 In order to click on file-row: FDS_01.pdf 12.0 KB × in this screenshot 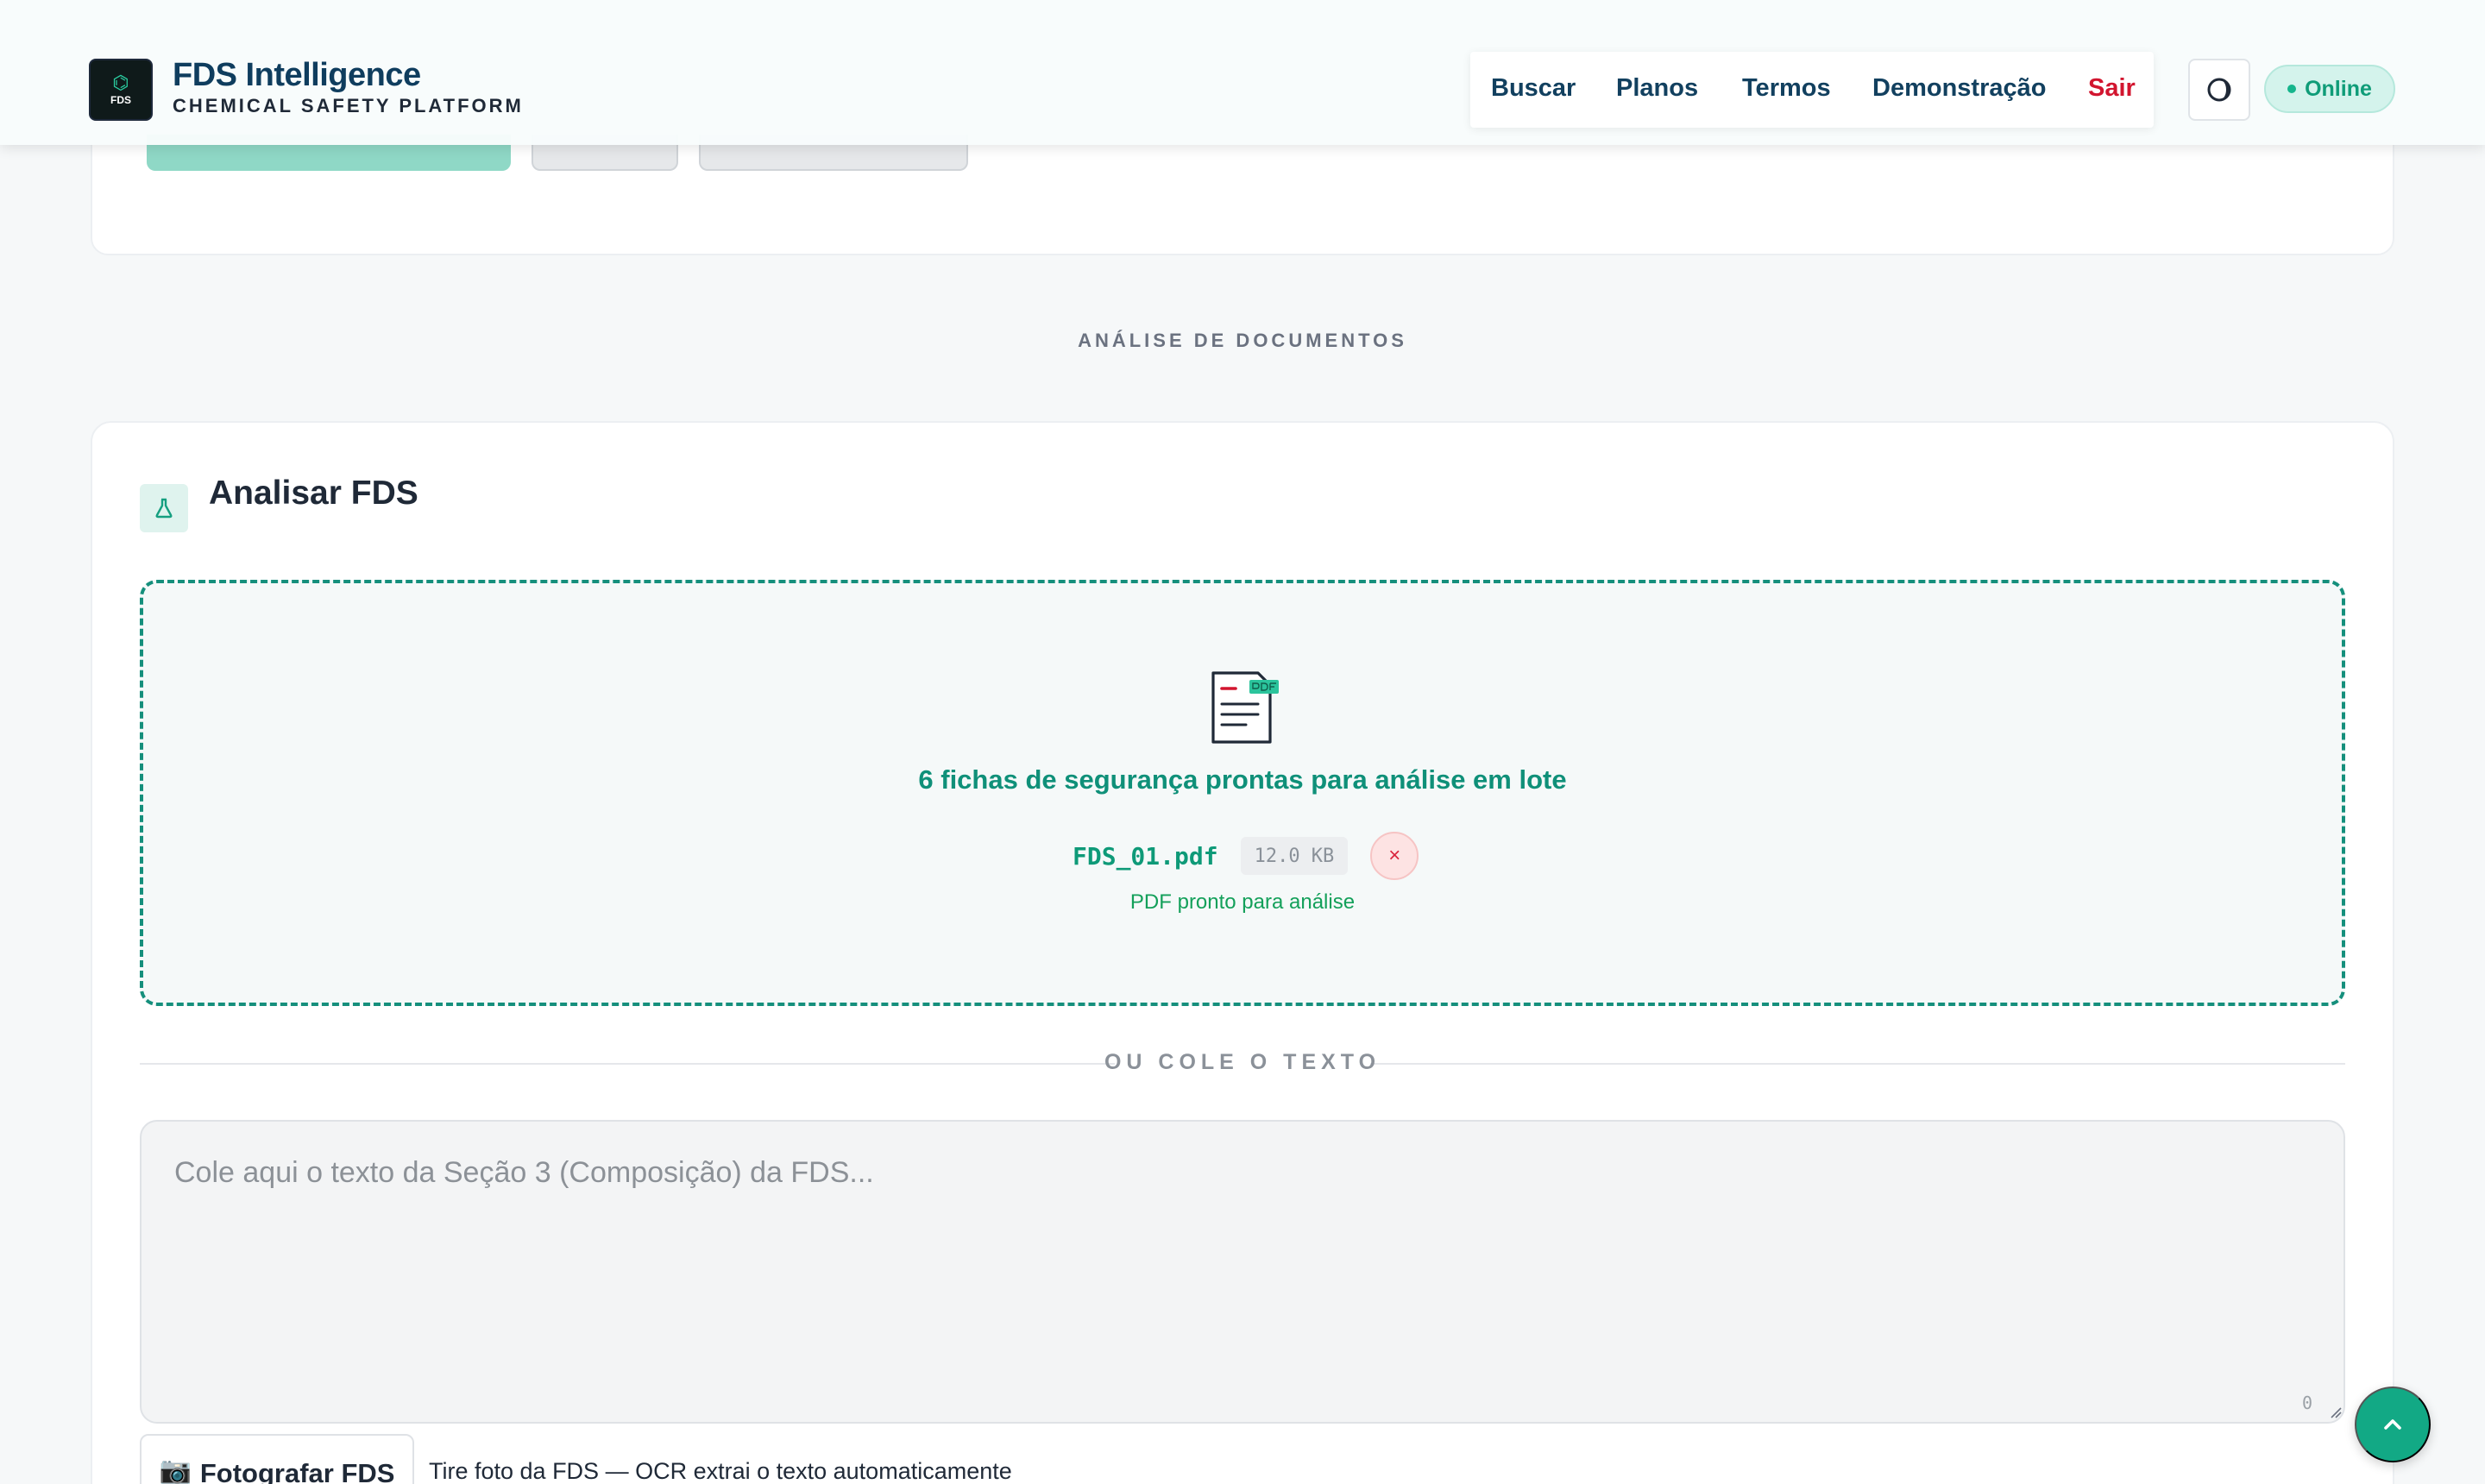, I will do `click(1246, 856)`.